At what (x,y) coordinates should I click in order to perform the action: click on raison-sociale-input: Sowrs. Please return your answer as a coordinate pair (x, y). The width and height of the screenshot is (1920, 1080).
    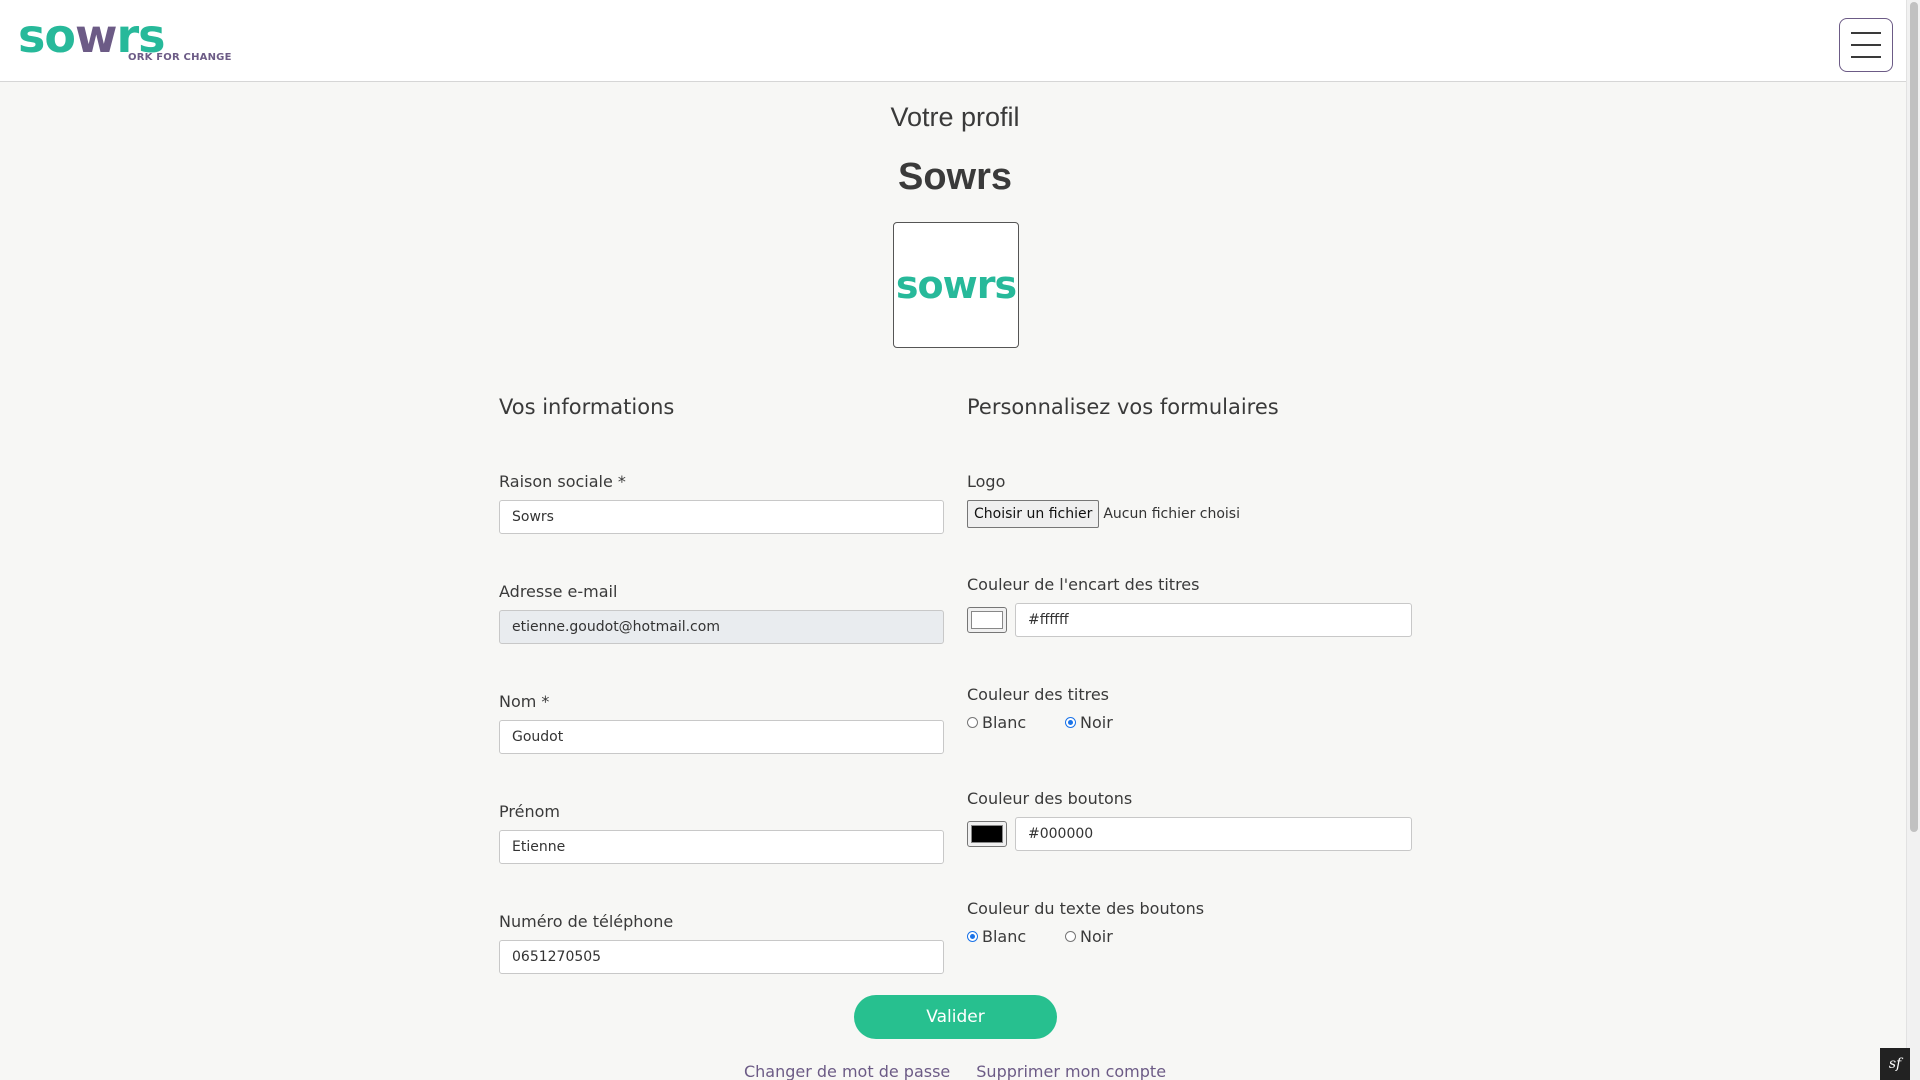
    Looking at the image, I should click on (721, 517).